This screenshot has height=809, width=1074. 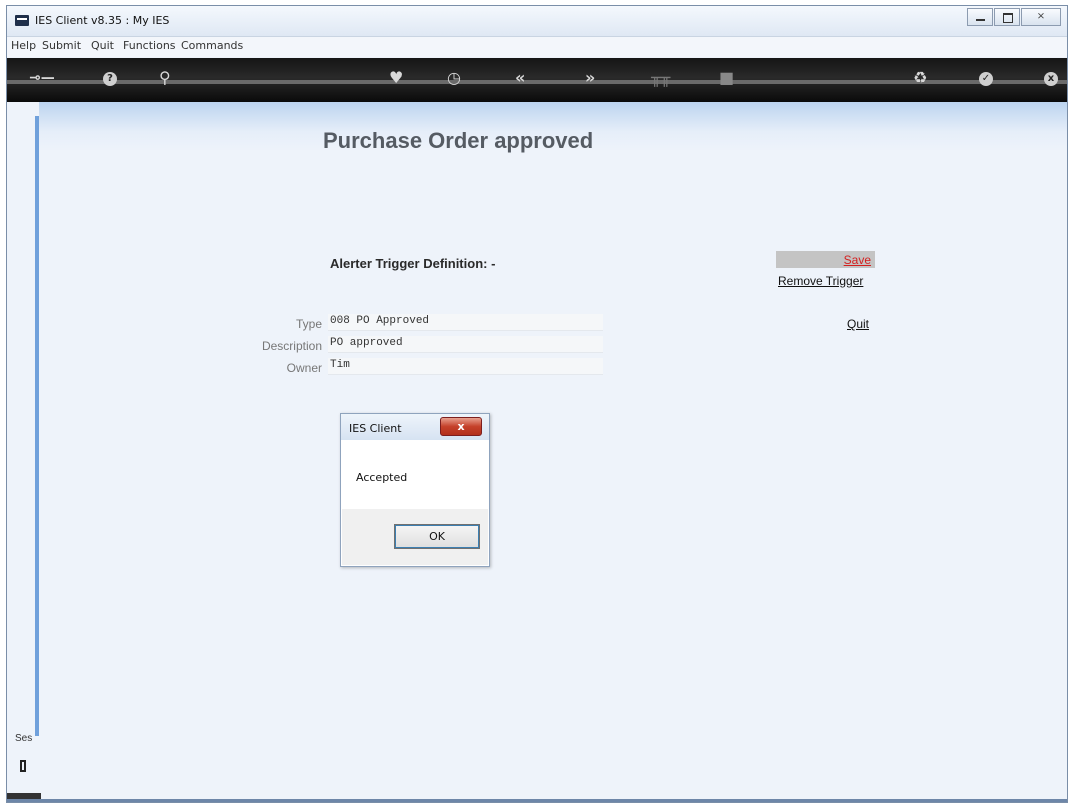 What do you see at coordinates (1041, 17) in the screenshot?
I see `close-window-button: ⨯` at bounding box center [1041, 17].